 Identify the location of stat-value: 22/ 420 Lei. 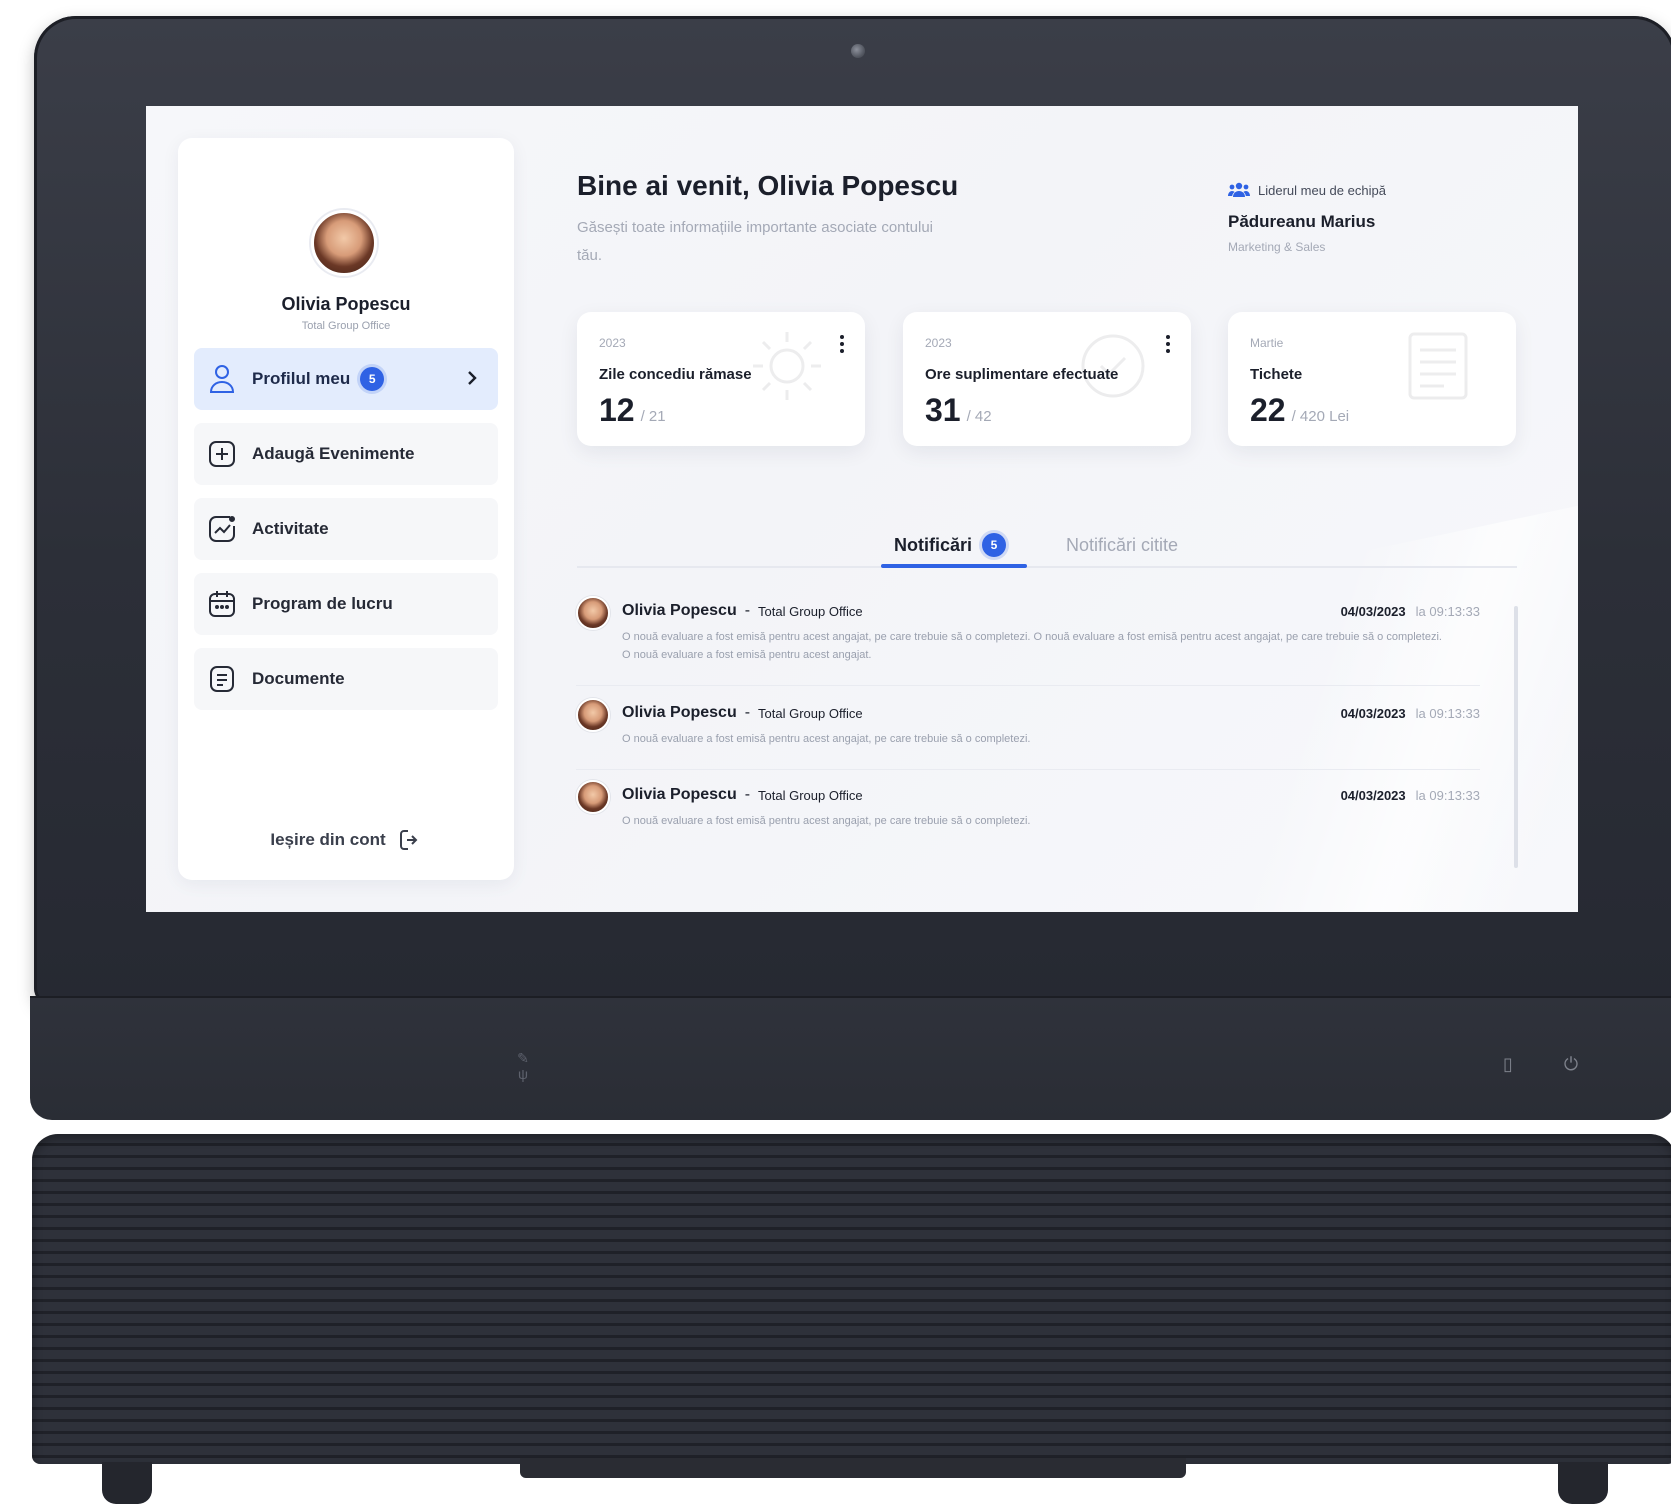
(1300, 410).